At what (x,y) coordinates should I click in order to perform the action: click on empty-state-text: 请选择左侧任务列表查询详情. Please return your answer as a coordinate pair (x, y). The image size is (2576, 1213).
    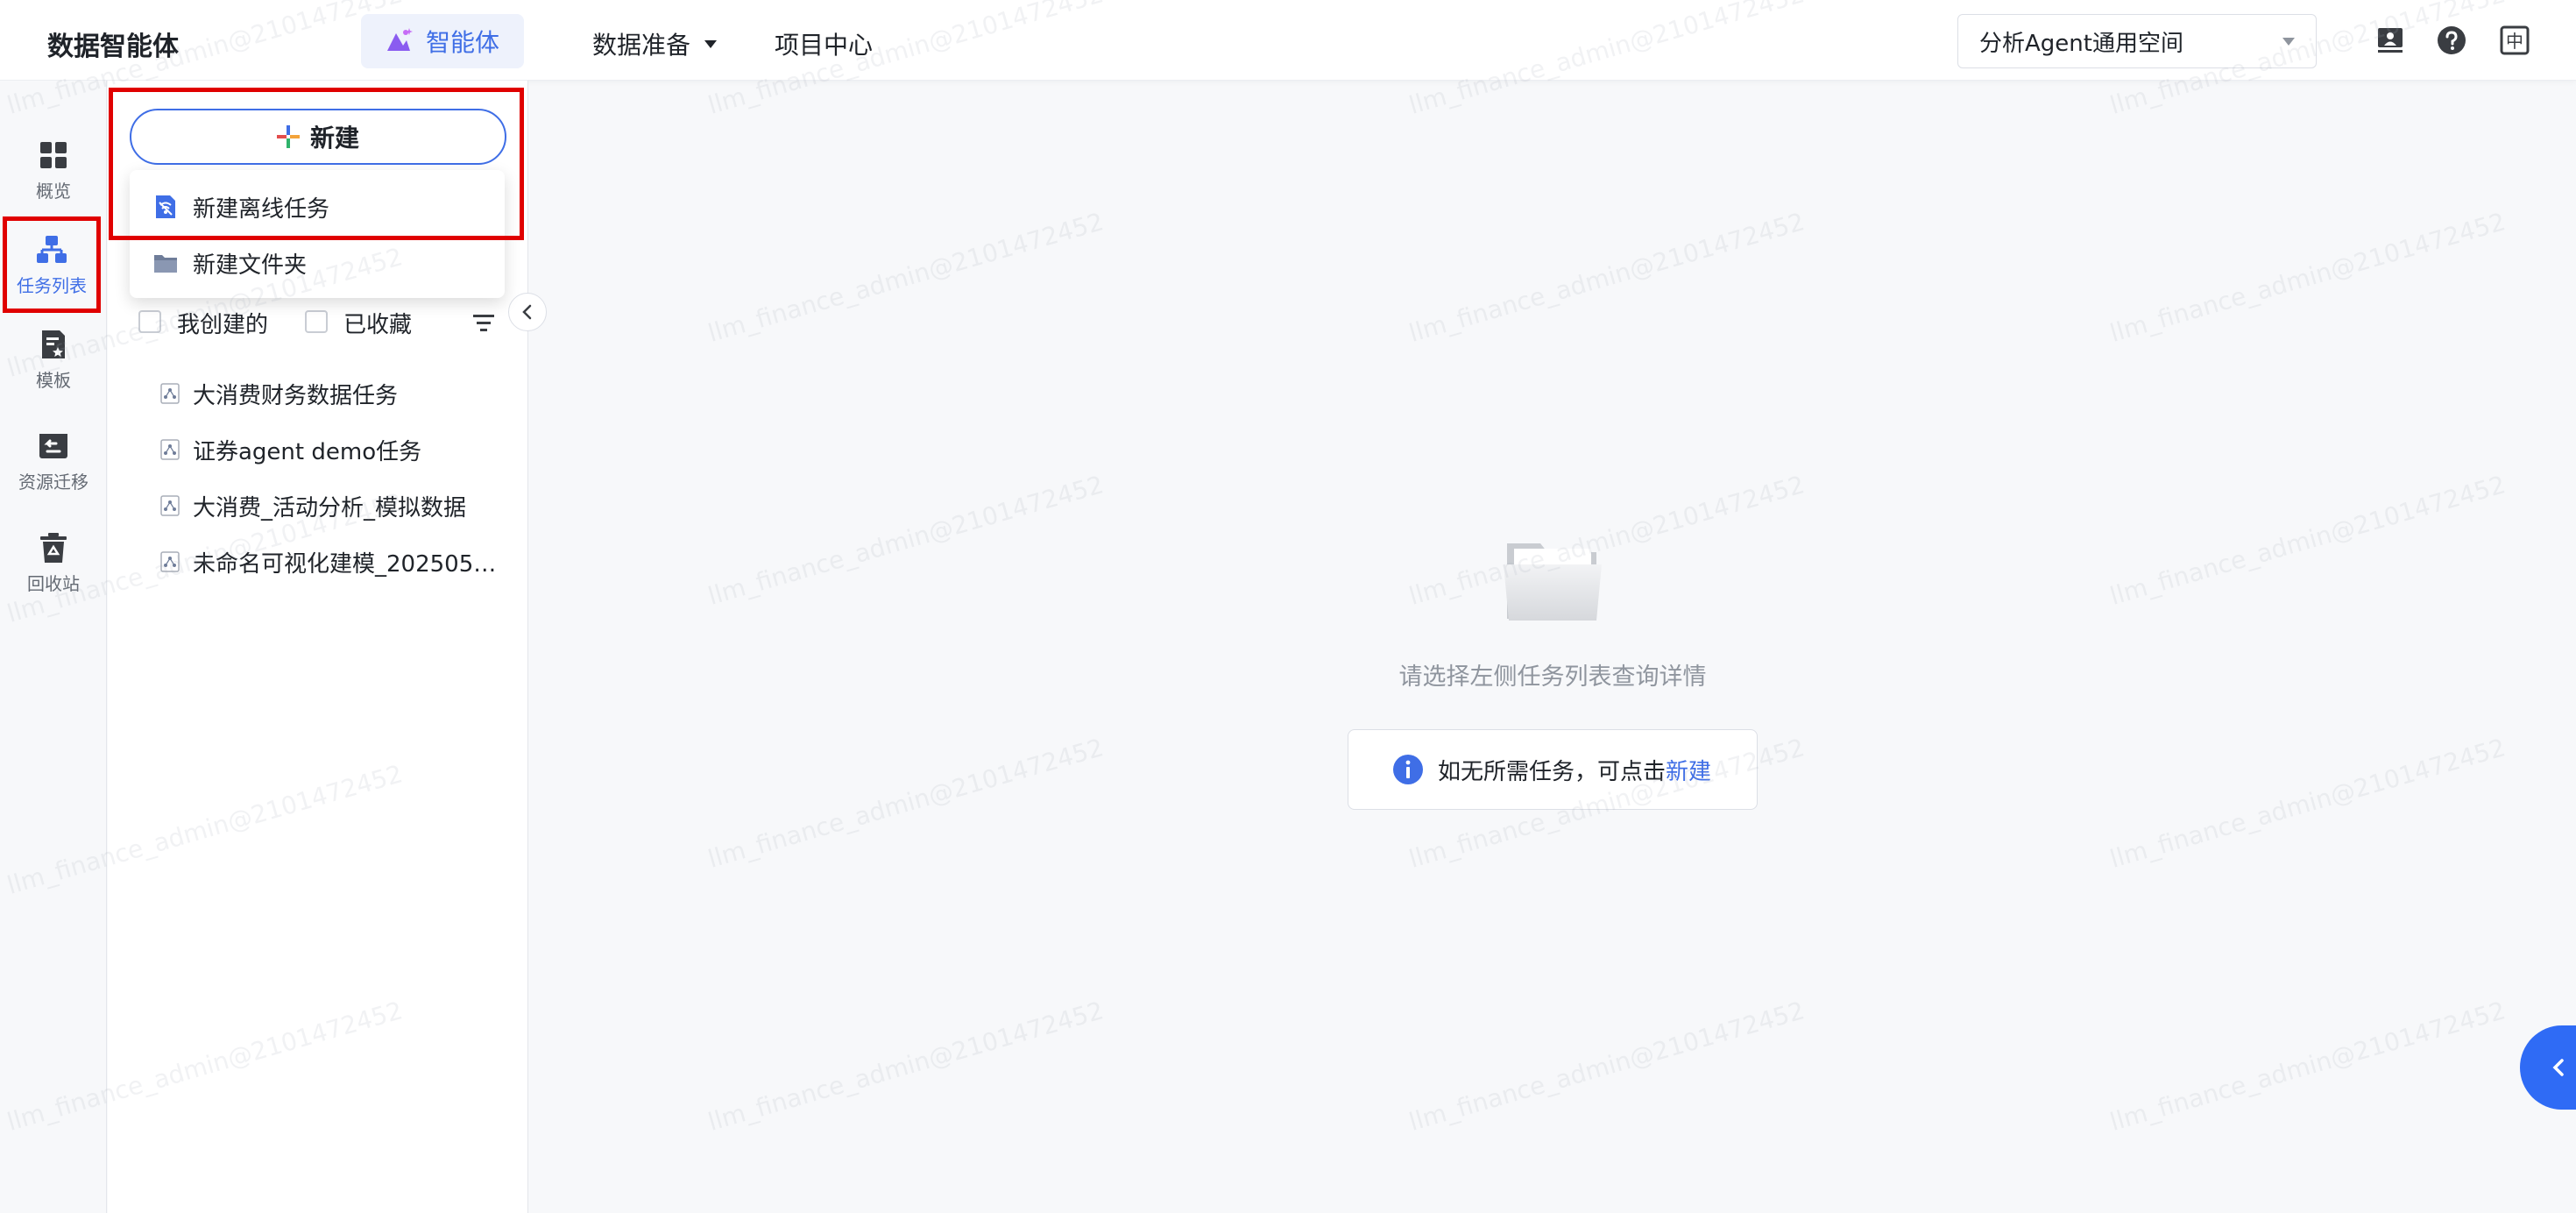
    Looking at the image, I should click on (1552, 677).